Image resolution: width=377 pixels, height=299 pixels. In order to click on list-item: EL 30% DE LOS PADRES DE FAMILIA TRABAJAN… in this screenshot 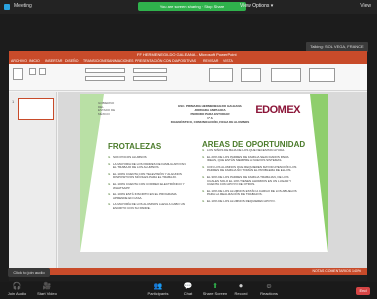, I will do `click(250, 181)`.